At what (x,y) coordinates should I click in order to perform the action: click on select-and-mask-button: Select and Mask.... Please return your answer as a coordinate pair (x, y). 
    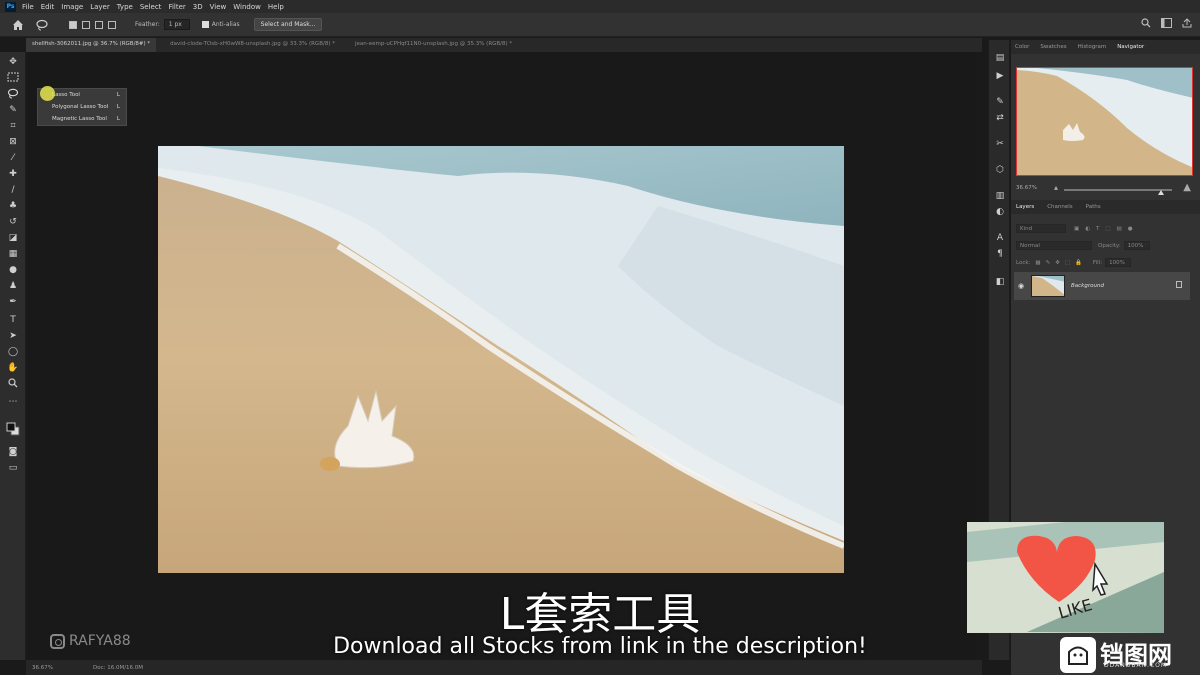
    Looking at the image, I should click on (288, 24).